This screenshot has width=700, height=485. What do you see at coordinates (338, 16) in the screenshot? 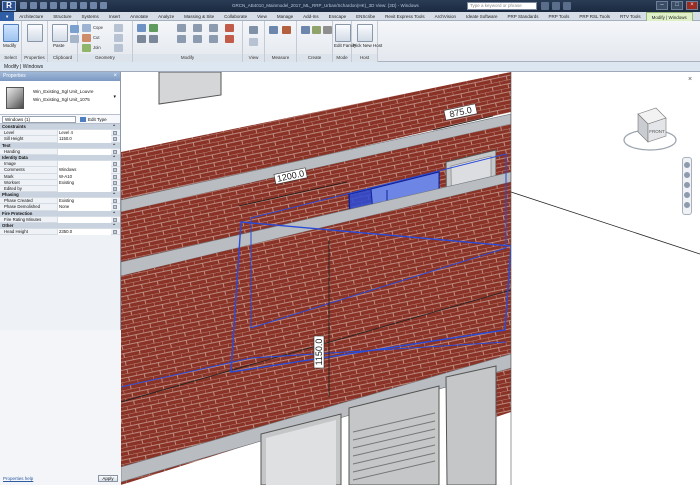
I see `tab-enscape: Enscape` at bounding box center [338, 16].